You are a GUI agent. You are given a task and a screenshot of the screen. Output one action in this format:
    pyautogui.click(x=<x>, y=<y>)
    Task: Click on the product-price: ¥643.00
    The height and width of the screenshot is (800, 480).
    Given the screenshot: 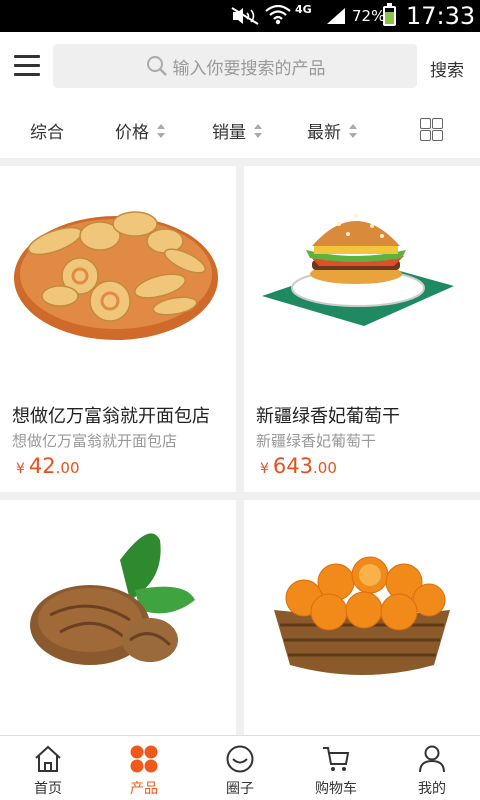 What is the action you would take?
    pyautogui.click(x=298, y=466)
    